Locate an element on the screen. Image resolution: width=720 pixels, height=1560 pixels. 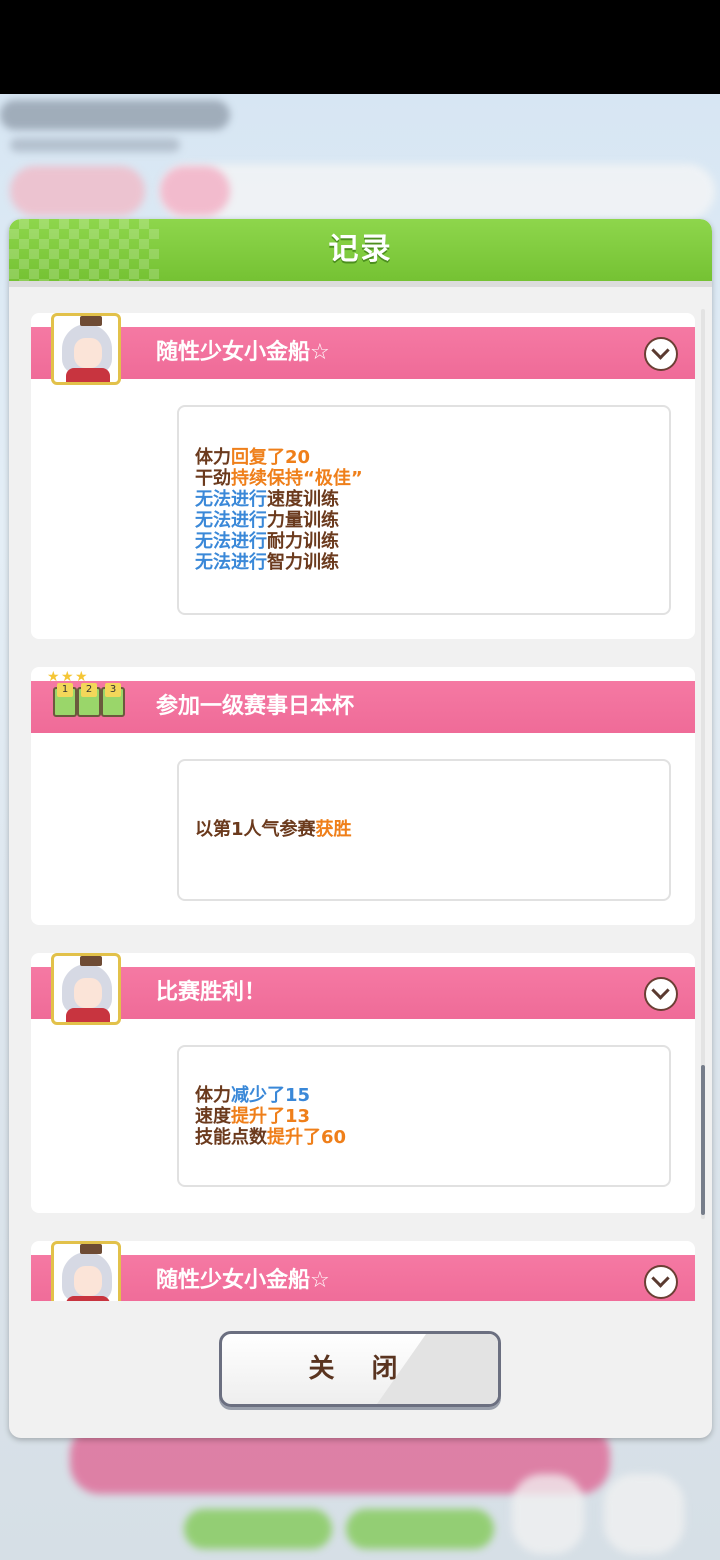
record-detail-box: 体力减少了15 速度提升了13 技能点数提升了60 is located at coordinates (424, 1116).